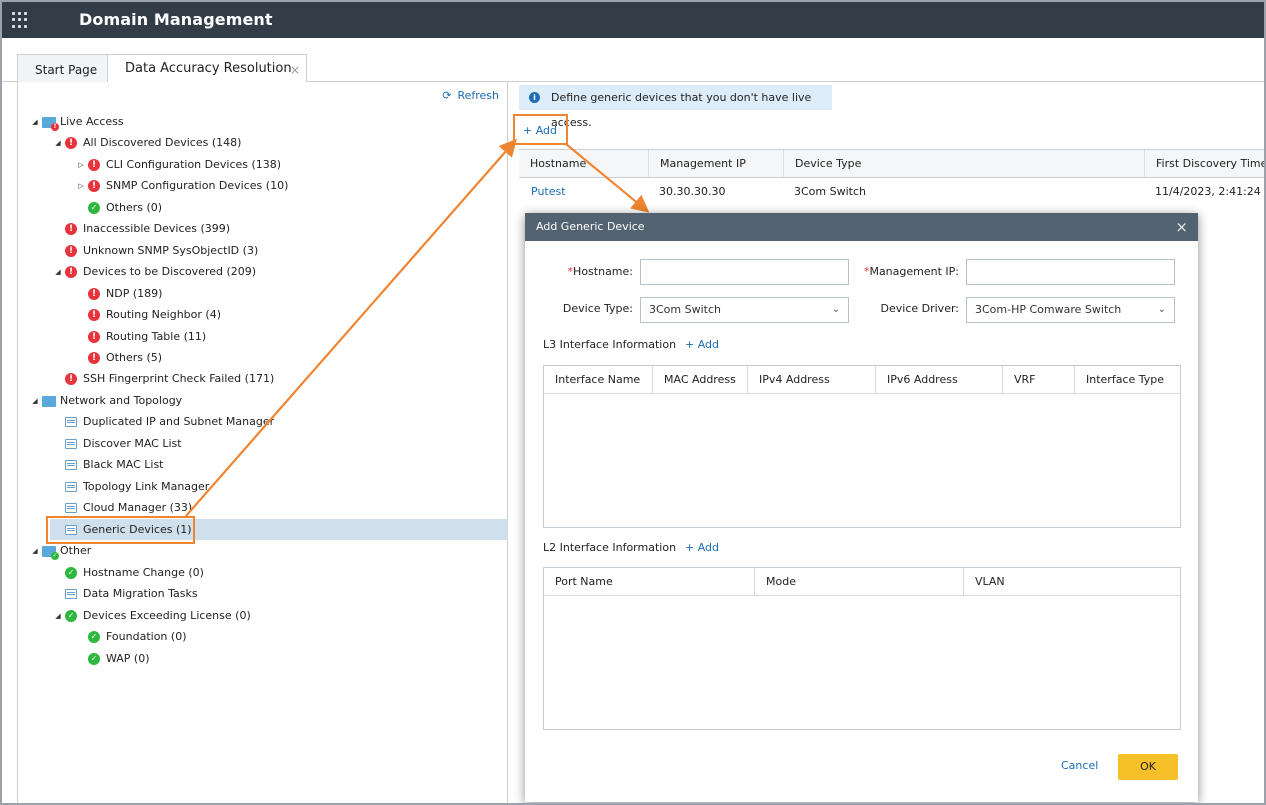 Image resolution: width=1266 pixels, height=805 pixels. What do you see at coordinates (598, 380) in the screenshot?
I see `column-header: Interface Name` at bounding box center [598, 380].